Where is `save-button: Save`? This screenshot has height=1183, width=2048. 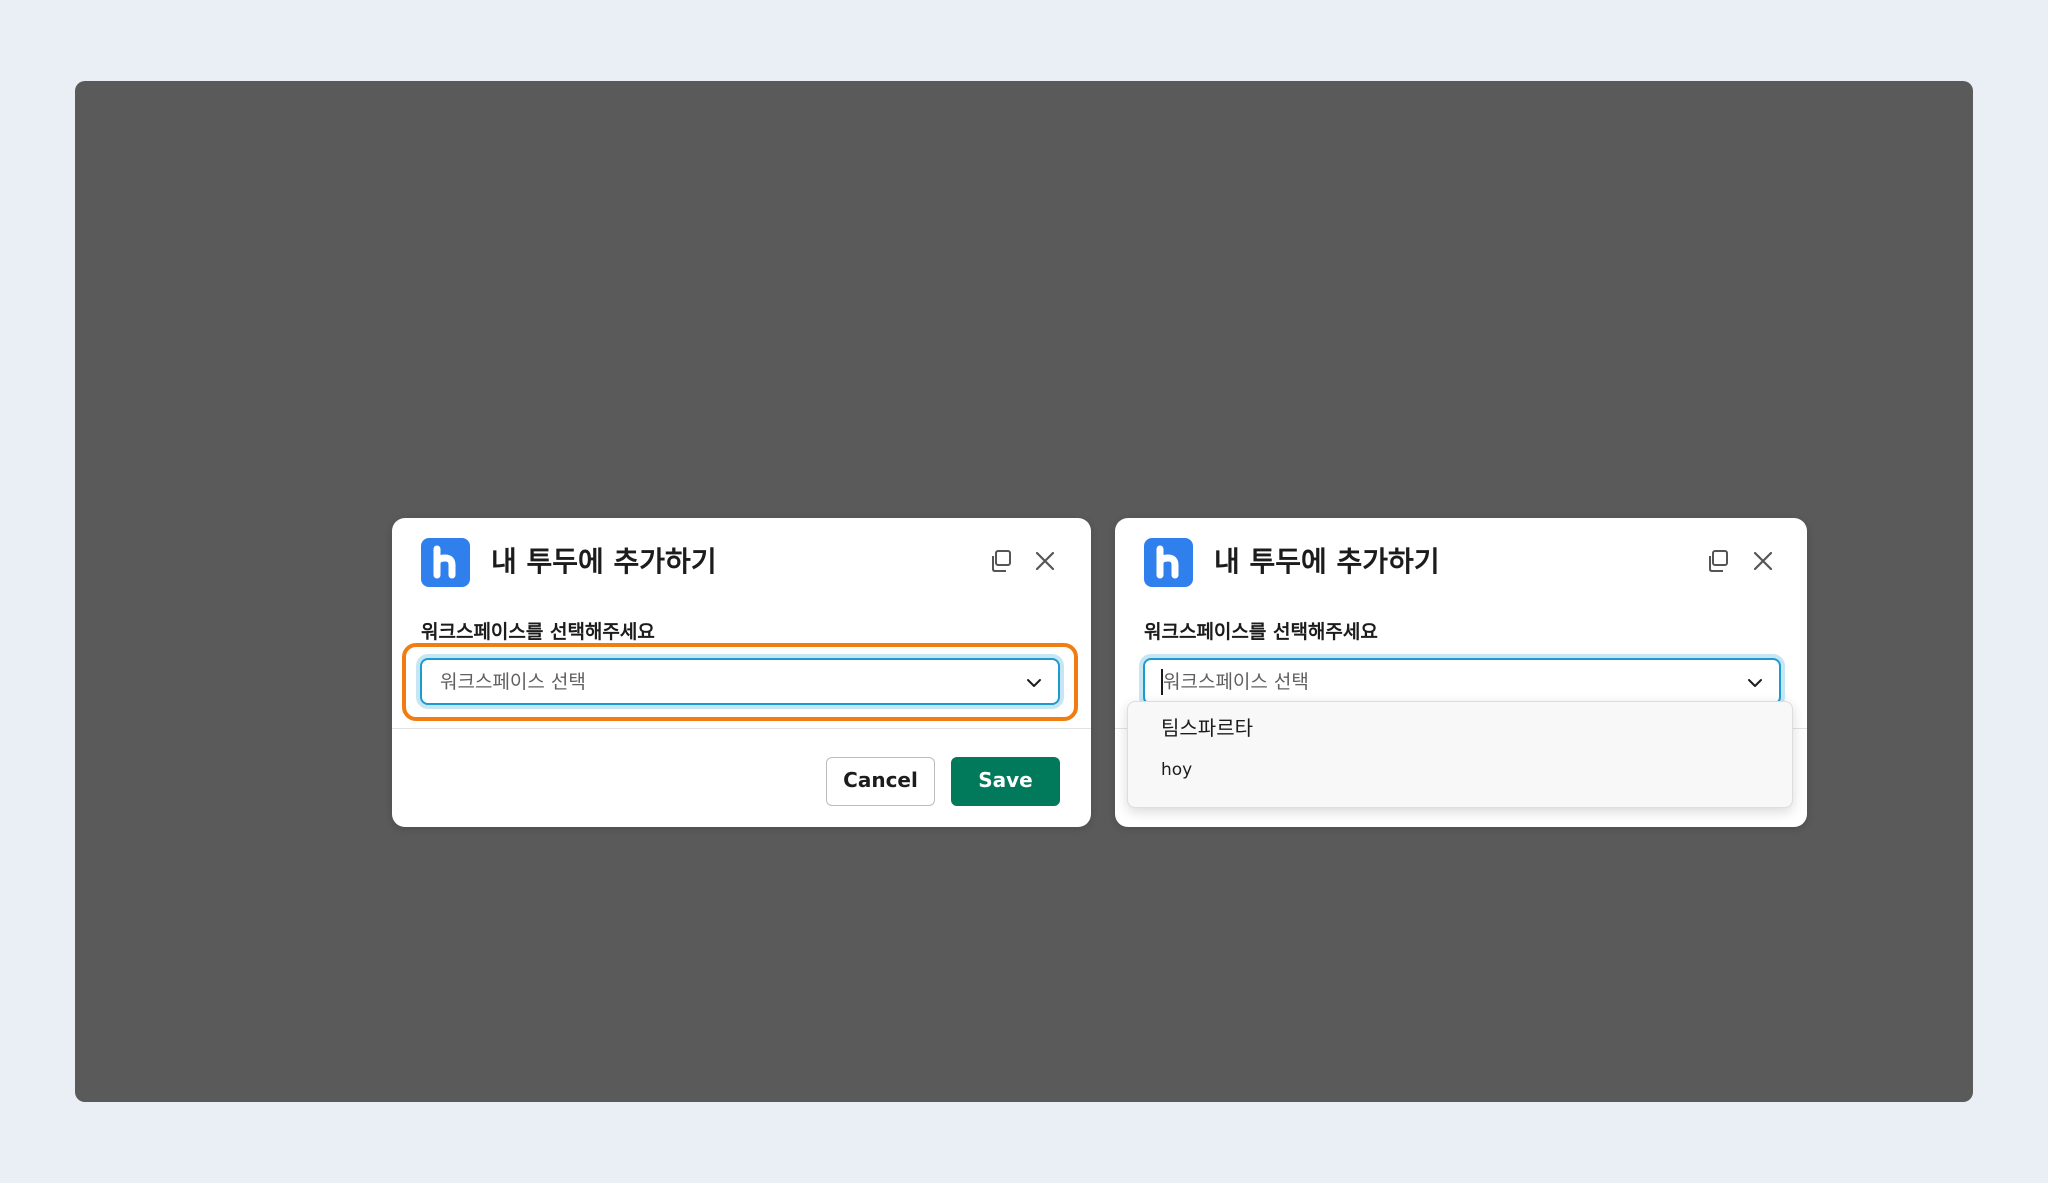
save-button: Save is located at coordinates (1005, 781).